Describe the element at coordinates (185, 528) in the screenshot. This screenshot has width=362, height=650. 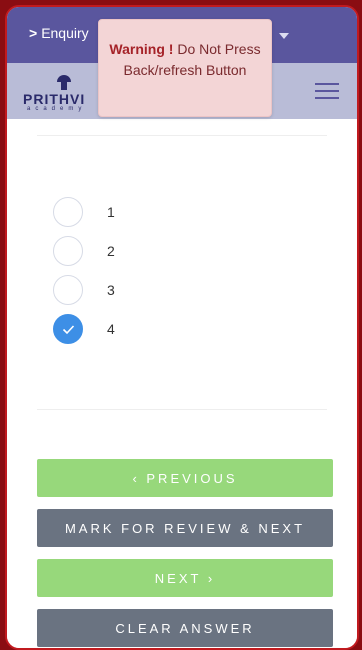
I see `mark-for-review-next-button: MARK FOR REVIEW & NEXT` at that location.